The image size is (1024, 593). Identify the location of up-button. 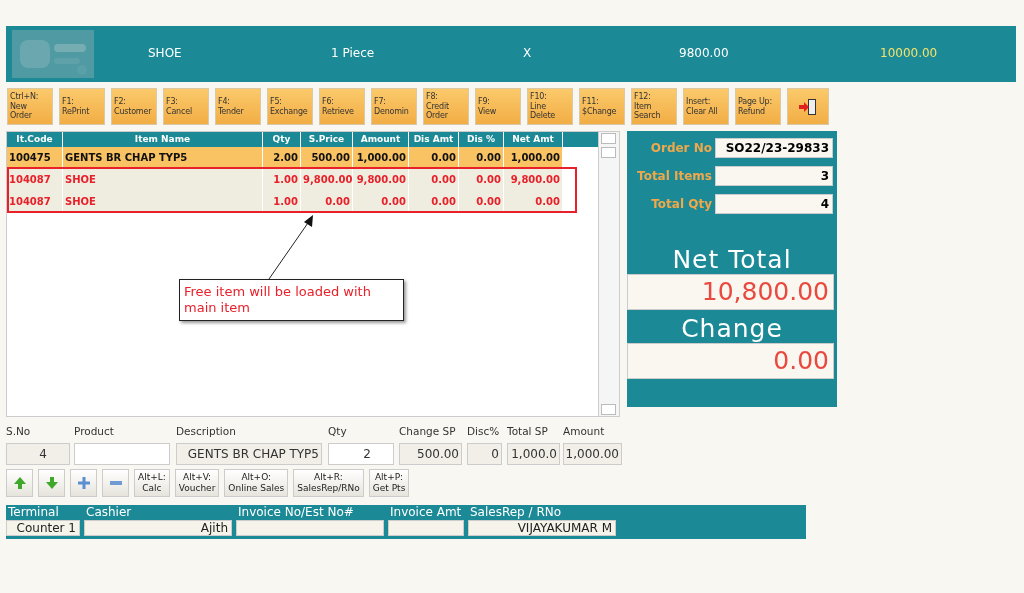
(19, 483).